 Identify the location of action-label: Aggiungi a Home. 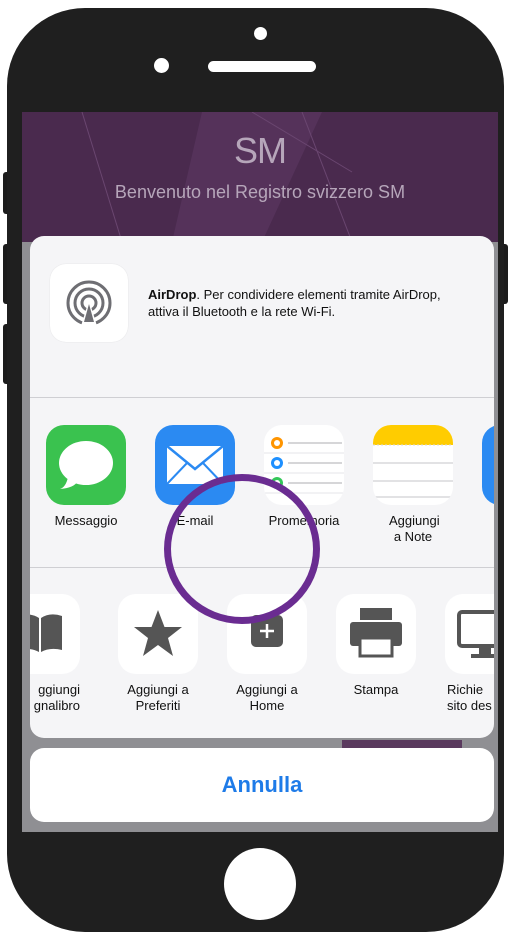
(267, 697).